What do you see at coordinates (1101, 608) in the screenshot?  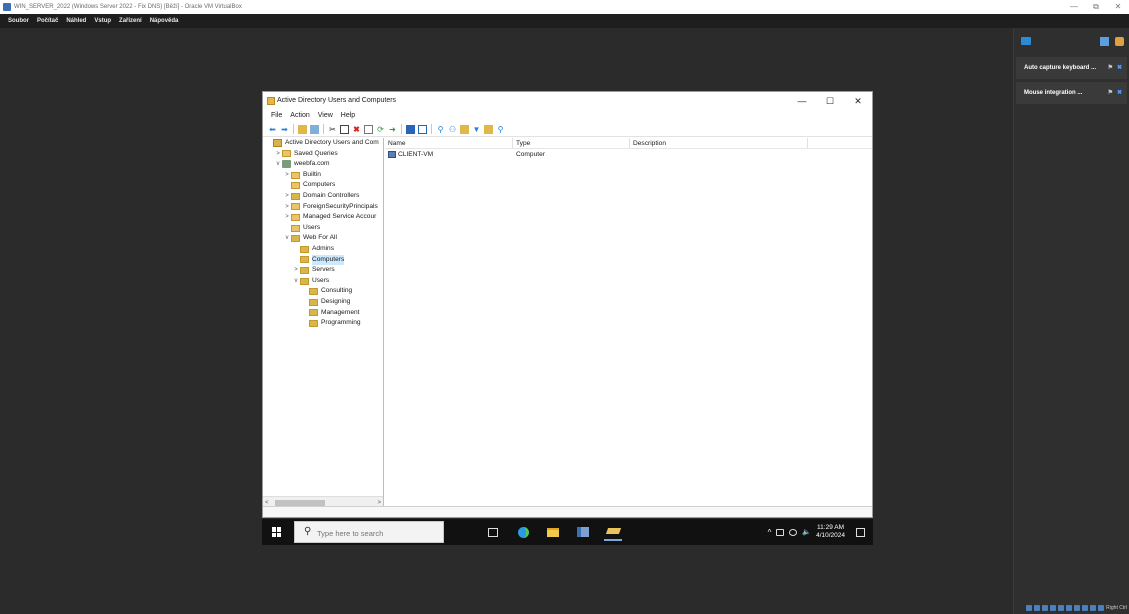 I see `mouse-icon` at bounding box center [1101, 608].